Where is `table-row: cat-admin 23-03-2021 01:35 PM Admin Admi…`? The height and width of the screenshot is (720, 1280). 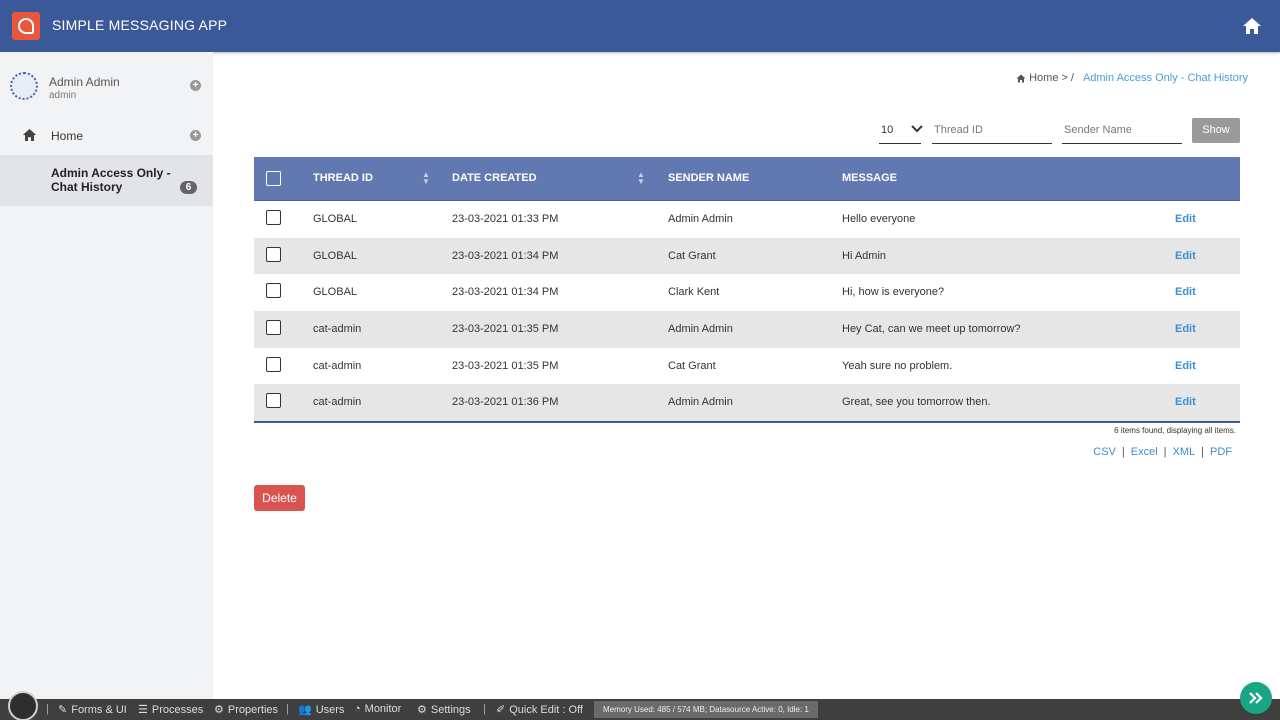 table-row: cat-admin 23-03-2021 01:35 PM Admin Admi… is located at coordinates (747, 329).